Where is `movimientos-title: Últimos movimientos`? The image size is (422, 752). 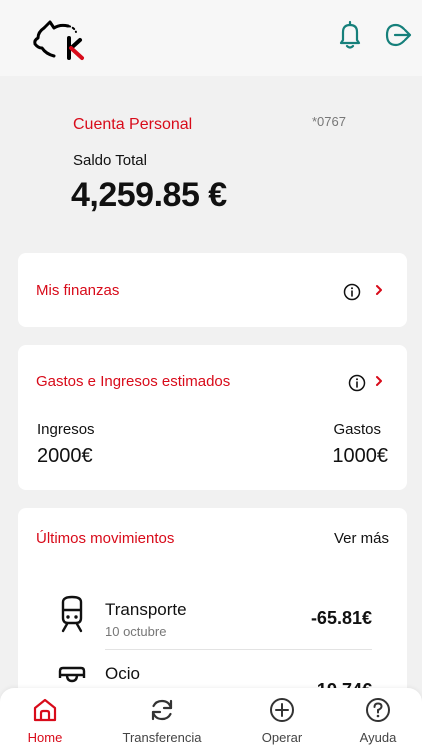 movimientos-title: Últimos movimientos is located at coordinates (105, 538).